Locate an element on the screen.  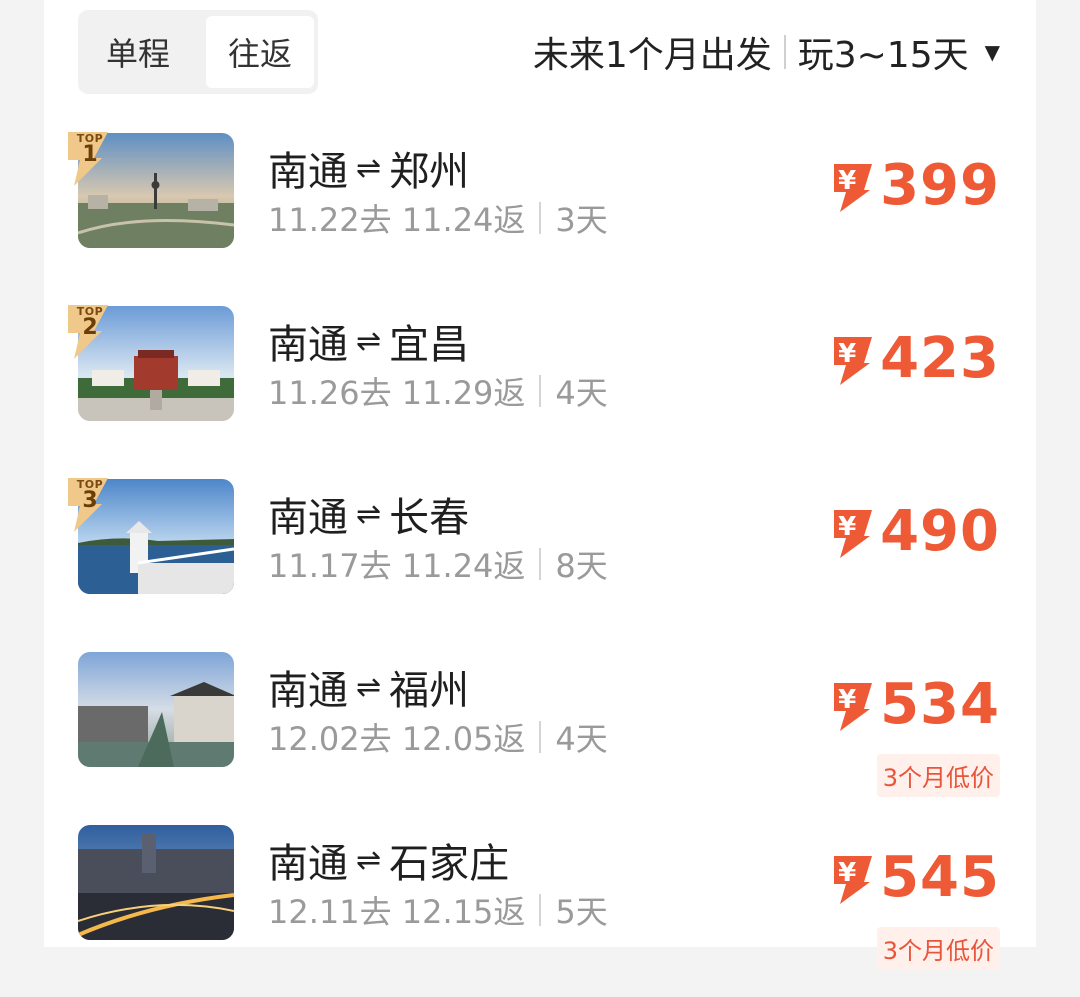
price-value: 423 is located at coordinates (940, 358).